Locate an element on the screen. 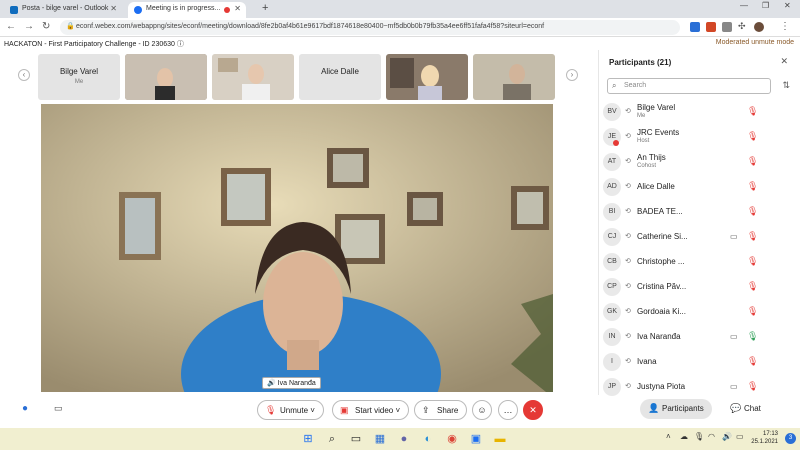 This screenshot has width=800, height=450. outlook-icon: ▣ is located at coordinates (476, 439).